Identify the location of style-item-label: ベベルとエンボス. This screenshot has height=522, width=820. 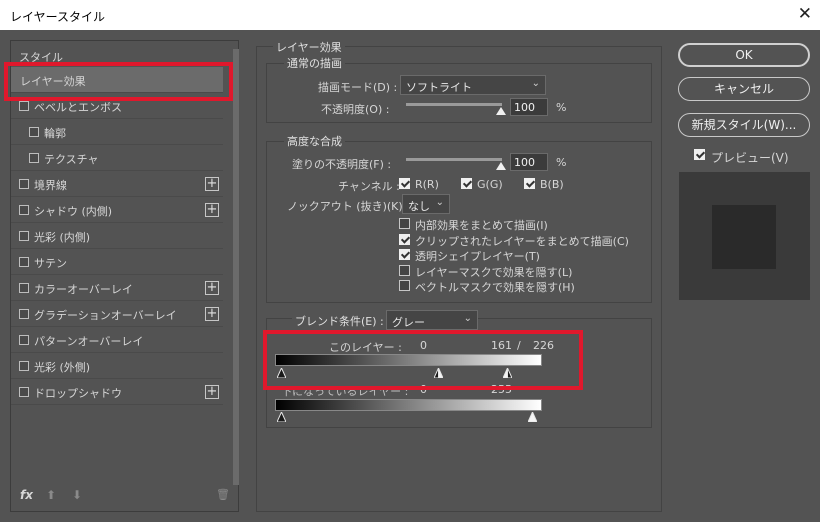
(78, 107).